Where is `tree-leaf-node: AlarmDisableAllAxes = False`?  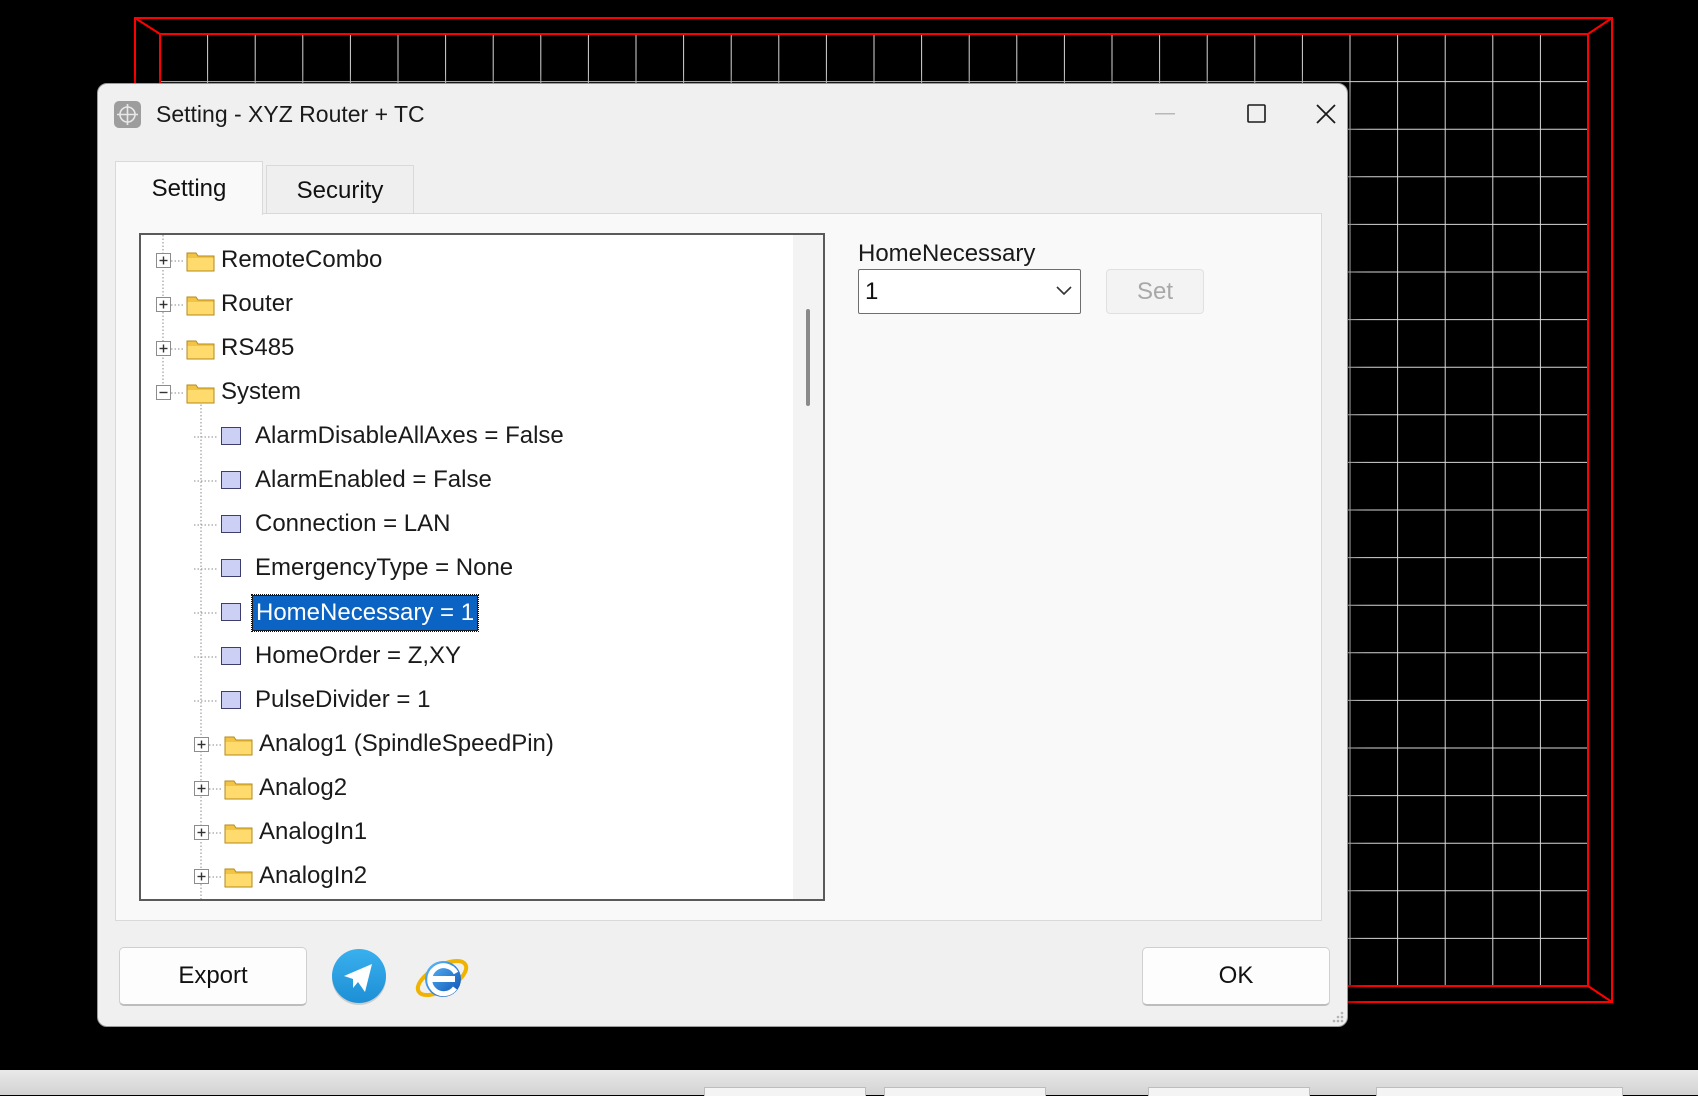
tree-leaf-node: AlarmDisableAllAxes = False is located at coordinates (466, 437).